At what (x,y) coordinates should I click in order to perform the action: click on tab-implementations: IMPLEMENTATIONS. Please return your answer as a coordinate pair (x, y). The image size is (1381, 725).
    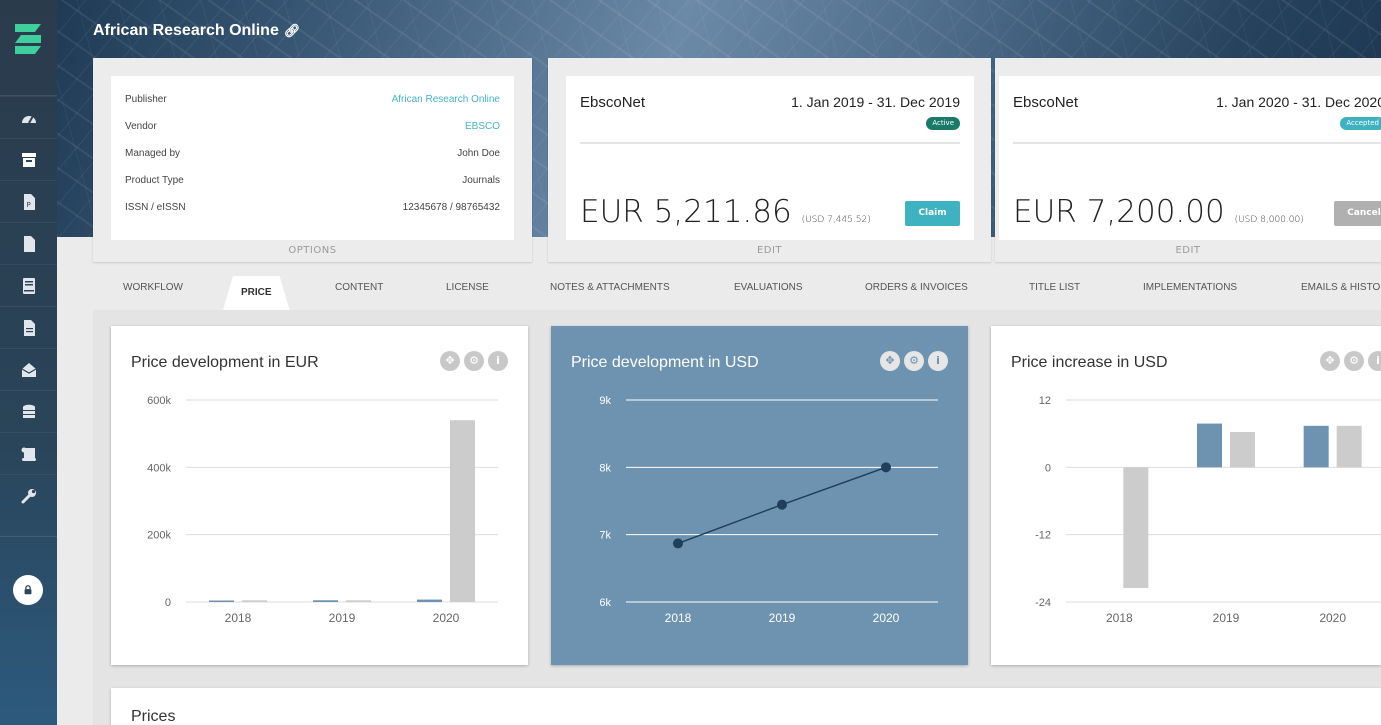
    Looking at the image, I should click on (1190, 287).